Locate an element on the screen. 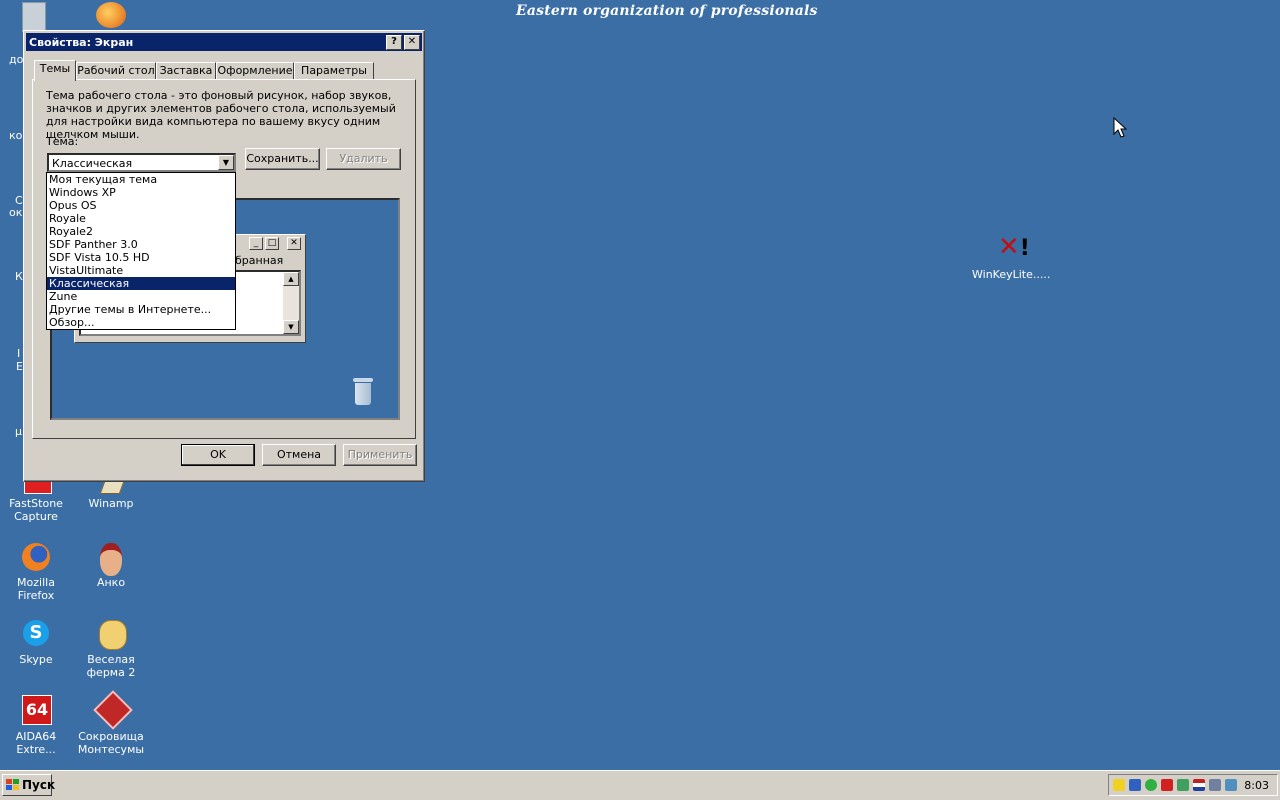 The image size is (1280, 800). montezuma-icon is located at coordinates (113, 710).